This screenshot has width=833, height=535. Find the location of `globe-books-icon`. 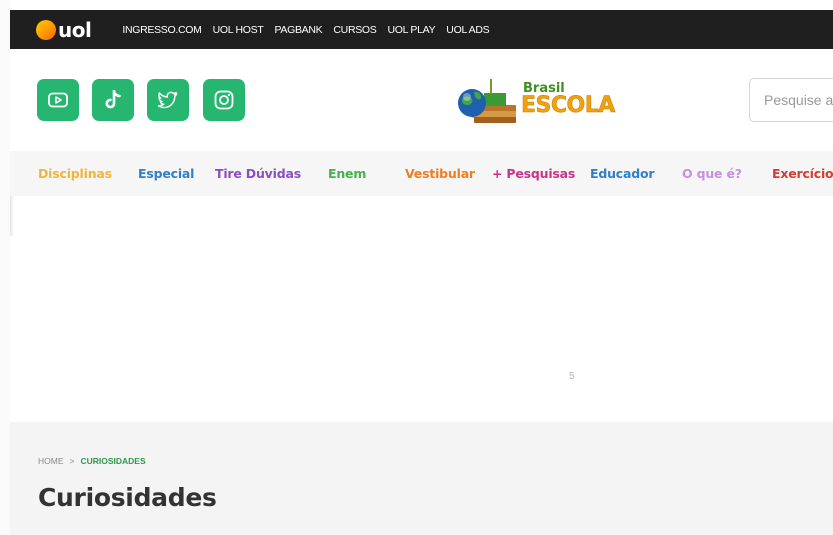

globe-books-icon is located at coordinates (487, 101).